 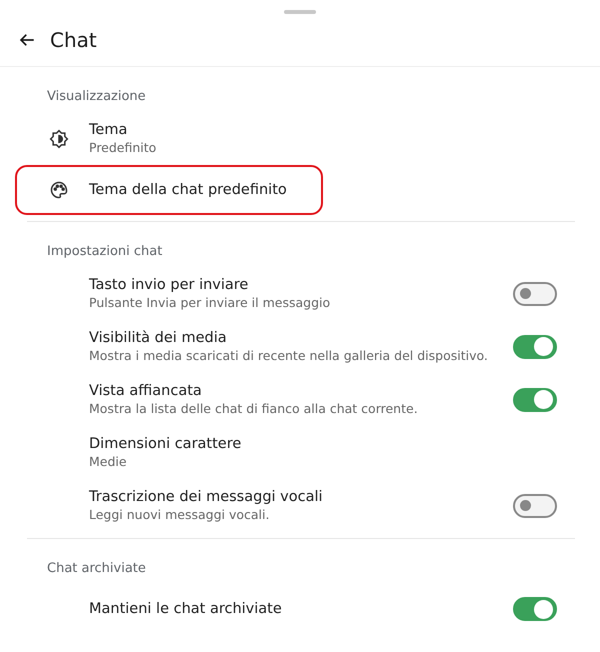 I want to click on setting-title: Tasto invio per inviare, so click(x=169, y=285).